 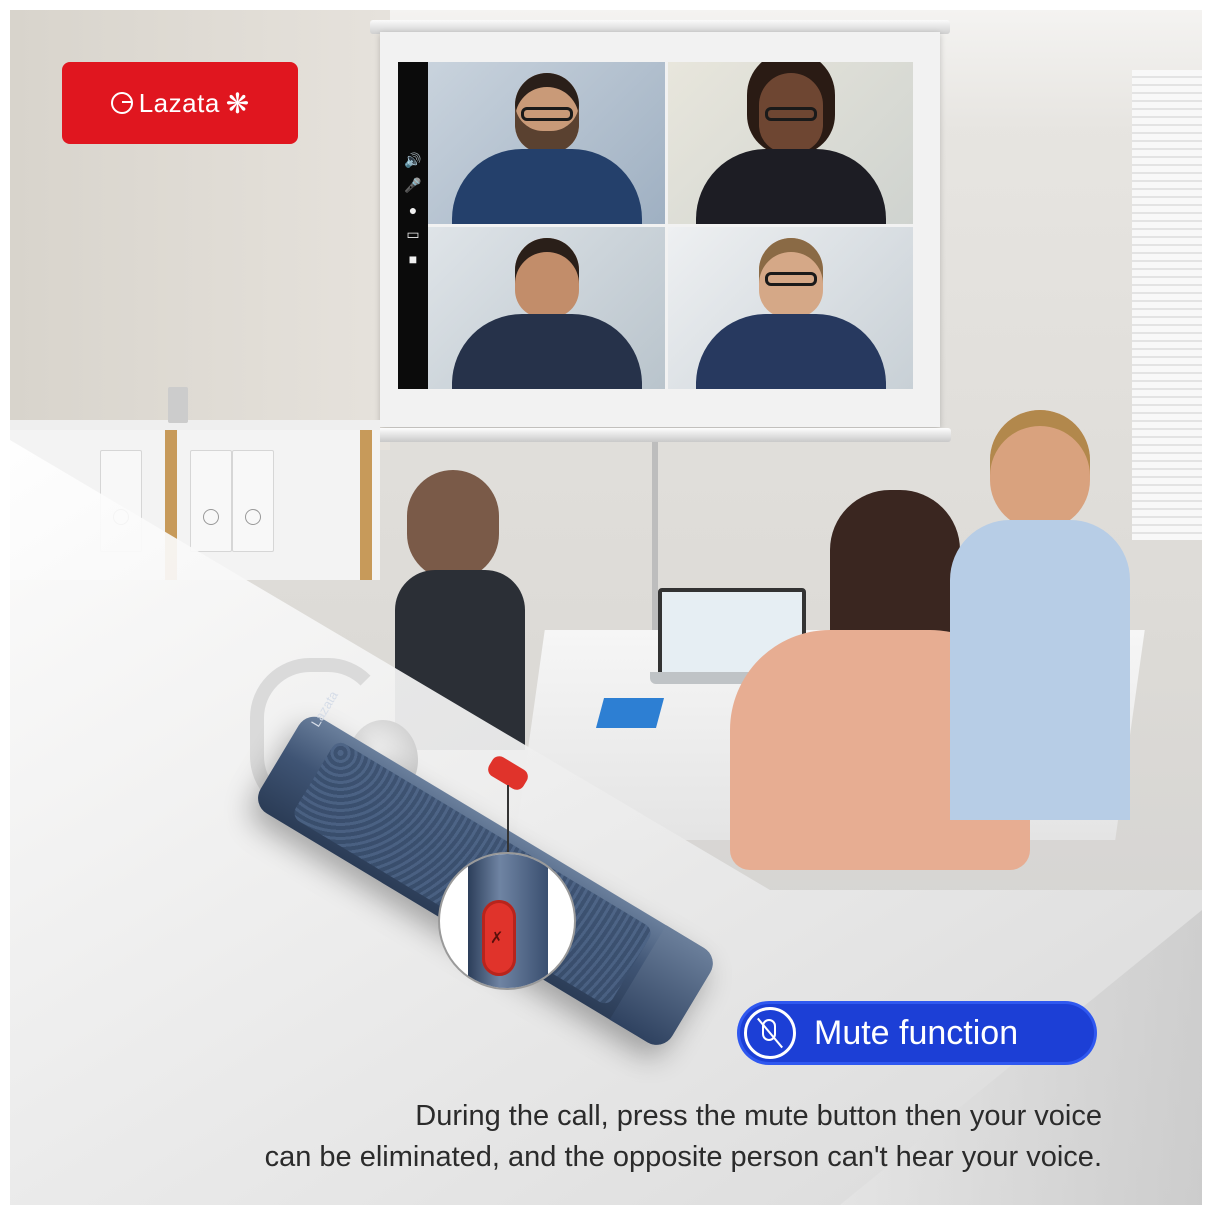 I want to click on feature-title: Mute function, so click(x=916, y=1032).